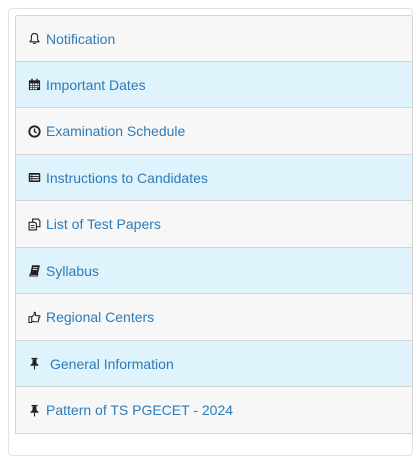  What do you see at coordinates (214, 364) in the screenshot?
I see `menu-item-general-information: General Information` at bounding box center [214, 364].